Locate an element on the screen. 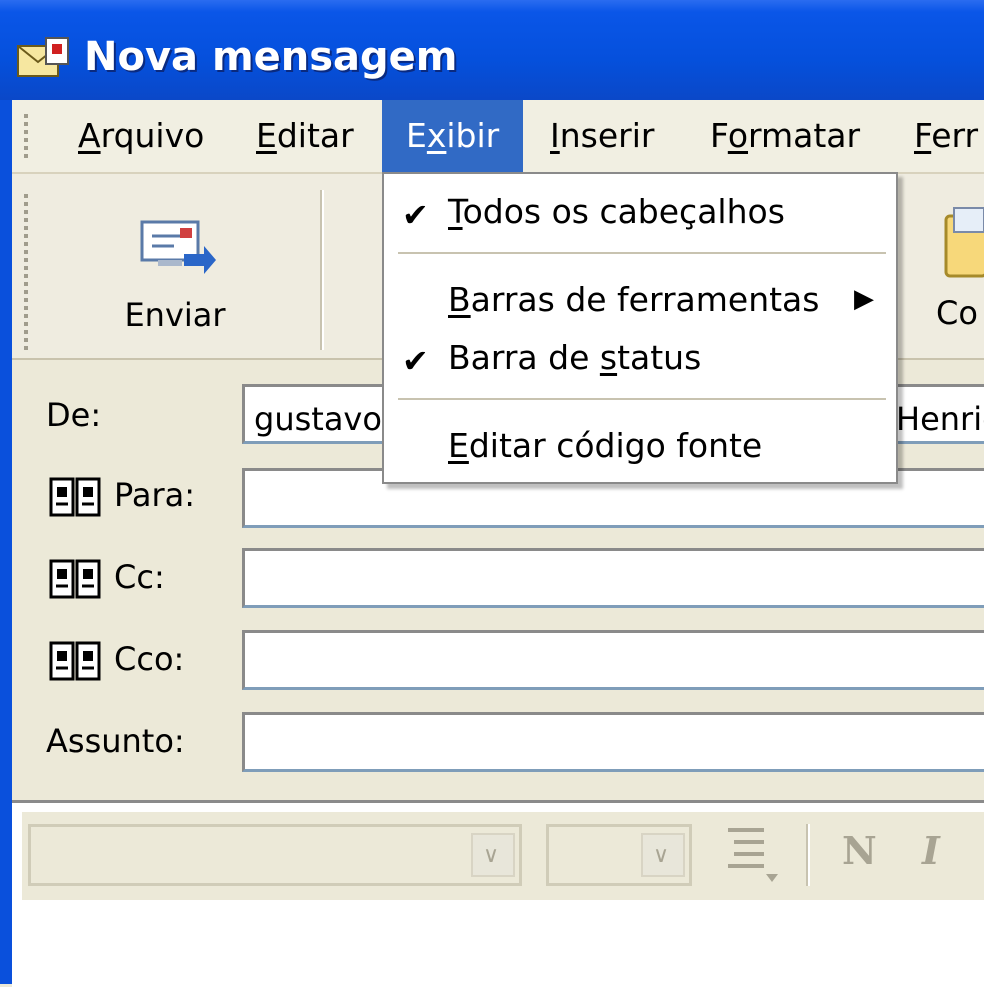 This screenshot has height=987, width=984. subject-field is located at coordinates (613, 742).